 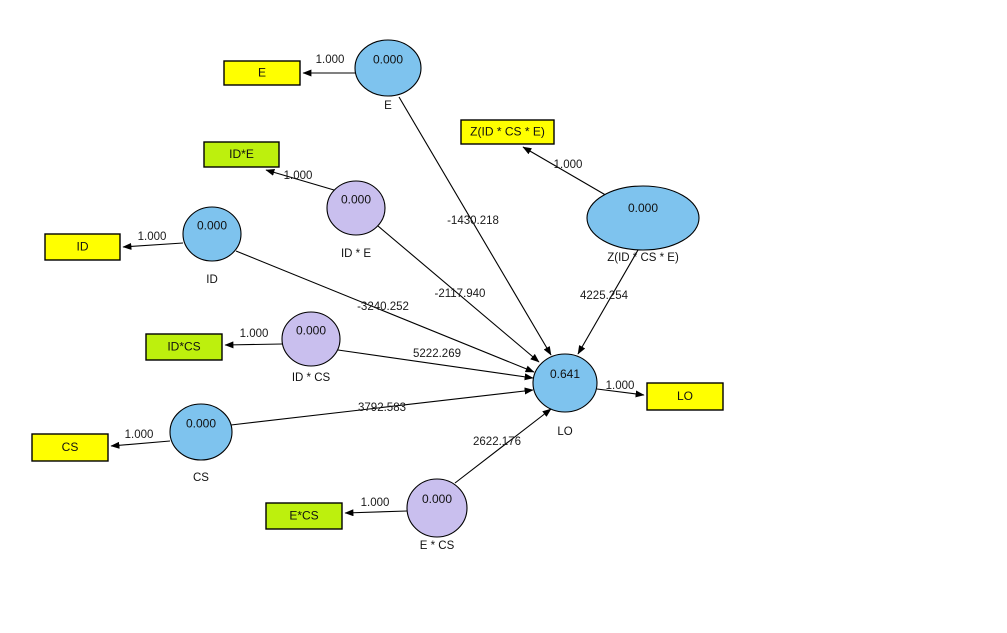 I want to click on indicator-box-label: E*CS, so click(x=303, y=516).